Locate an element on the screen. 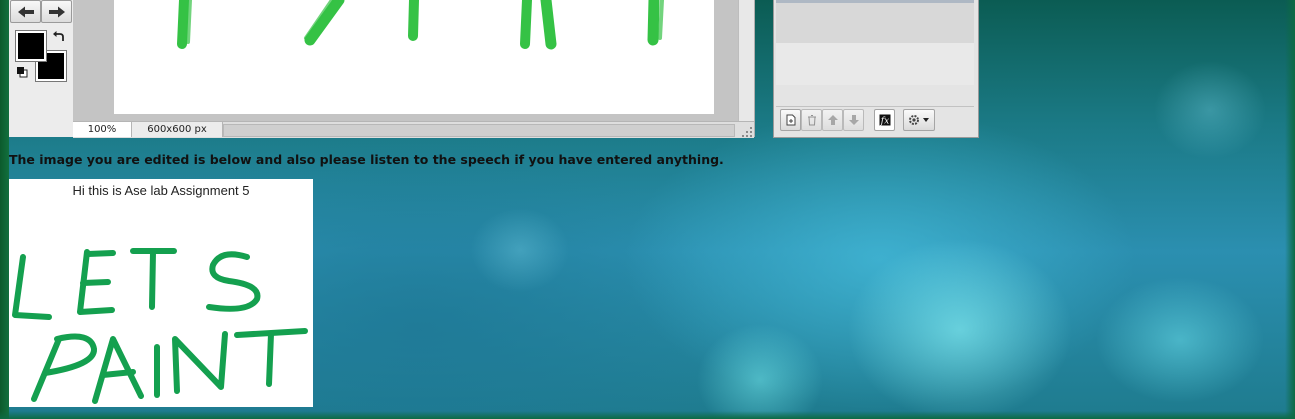 This screenshot has width=1295, height=419. layers-panel: fx is located at coordinates (876, 69).